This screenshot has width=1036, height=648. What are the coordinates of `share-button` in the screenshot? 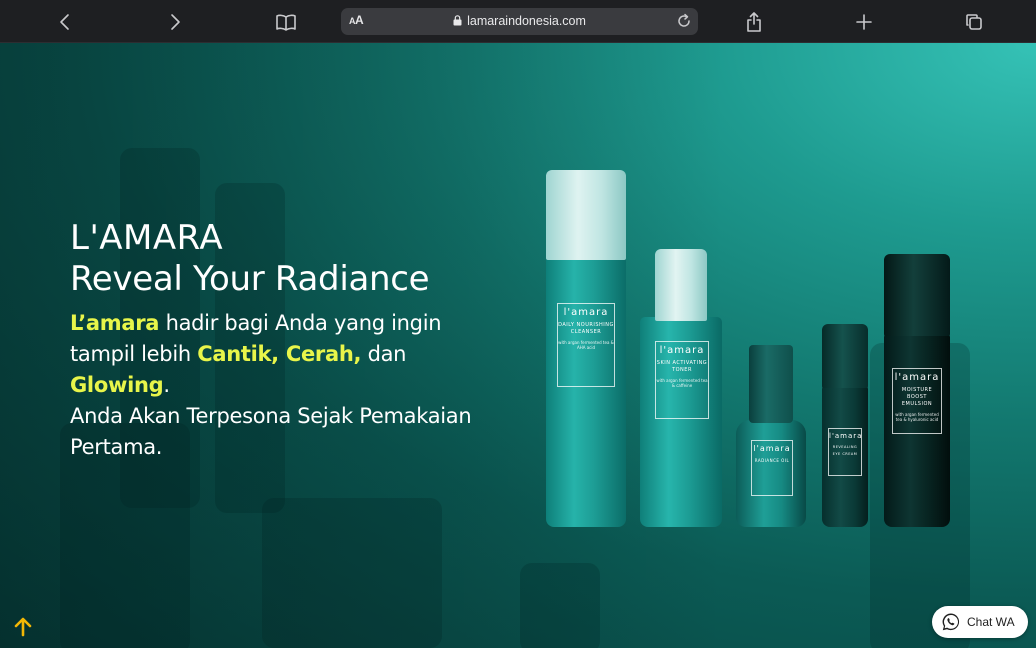 It's located at (754, 22).